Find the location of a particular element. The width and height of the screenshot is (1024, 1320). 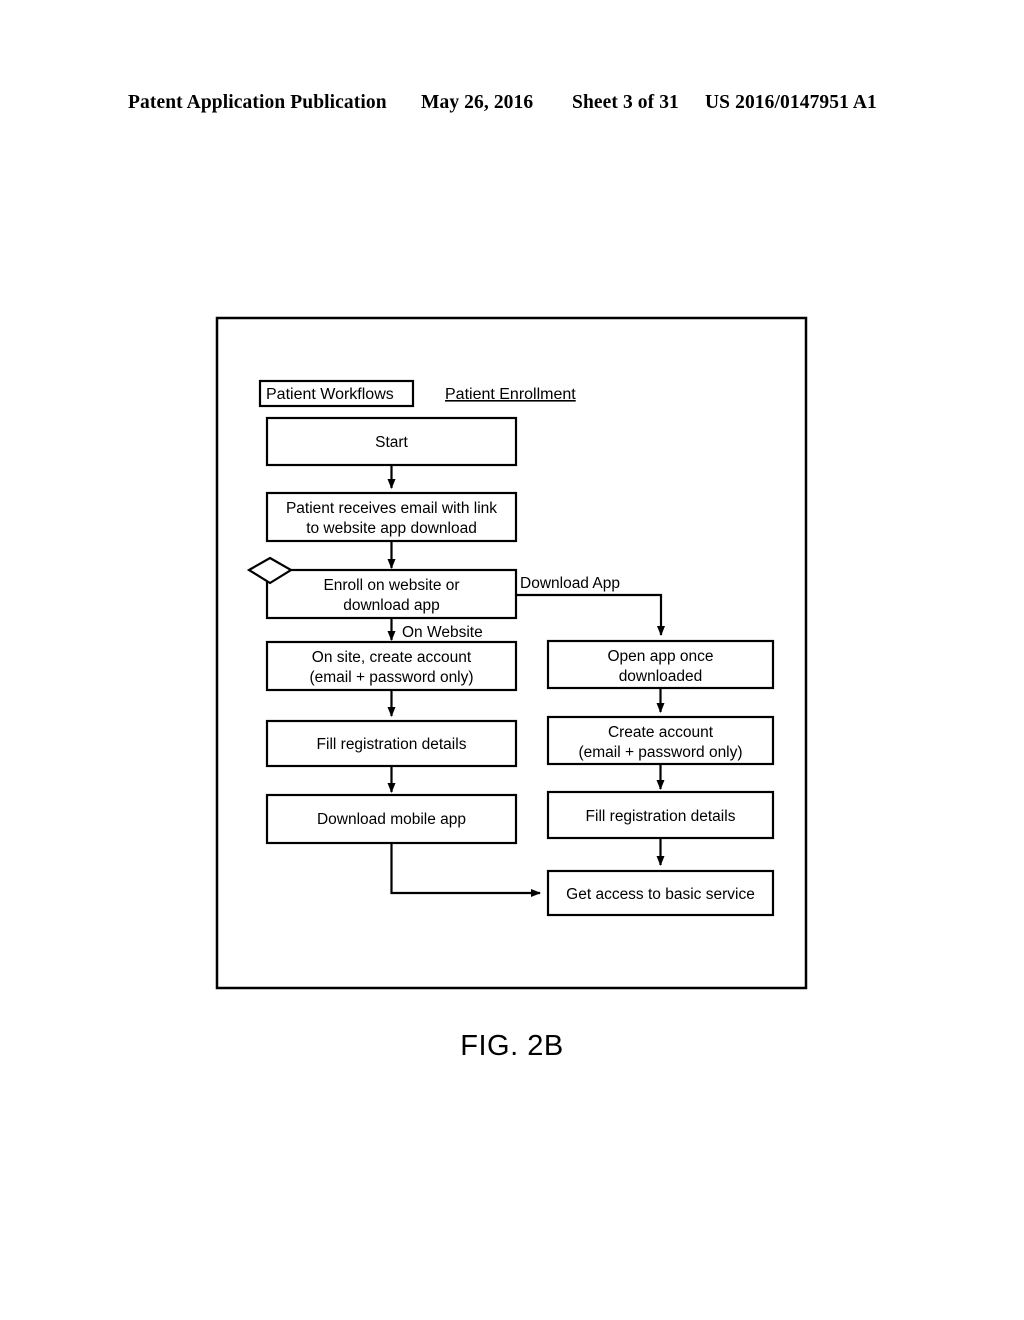

node-create-account-right: Create account (email + password only) is located at coordinates (660, 740).